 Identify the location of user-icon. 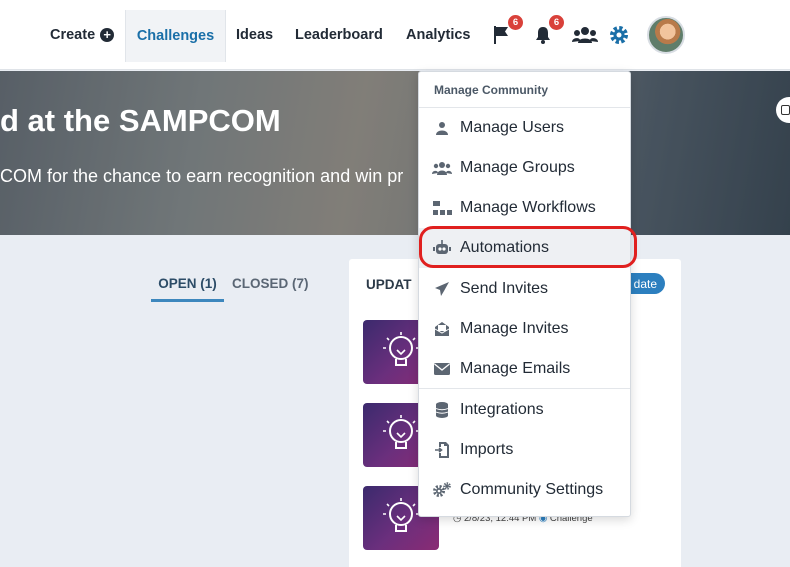
(442, 128).